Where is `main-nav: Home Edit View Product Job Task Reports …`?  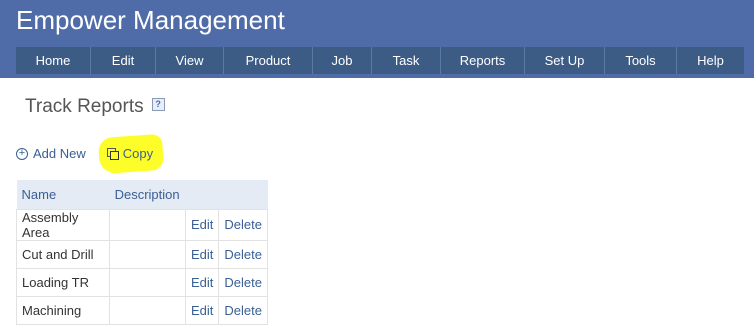 main-nav: Home Edit View Product Job Task Reports … is located at coordinates (380, 60).